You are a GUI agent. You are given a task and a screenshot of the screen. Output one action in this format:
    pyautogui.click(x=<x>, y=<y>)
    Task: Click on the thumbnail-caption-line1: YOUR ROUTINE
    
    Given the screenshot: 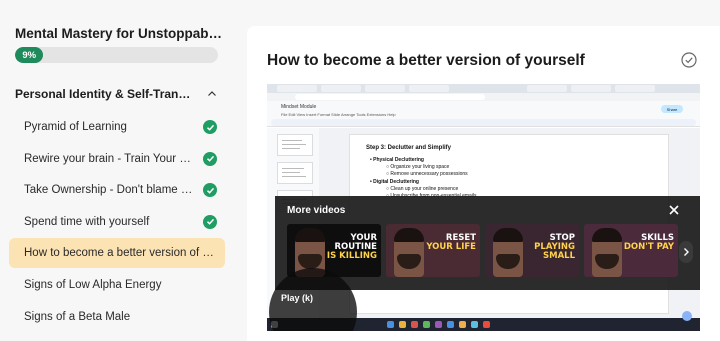 What is the action you would take?
    pyautogui.click(x=355, y=242)
    